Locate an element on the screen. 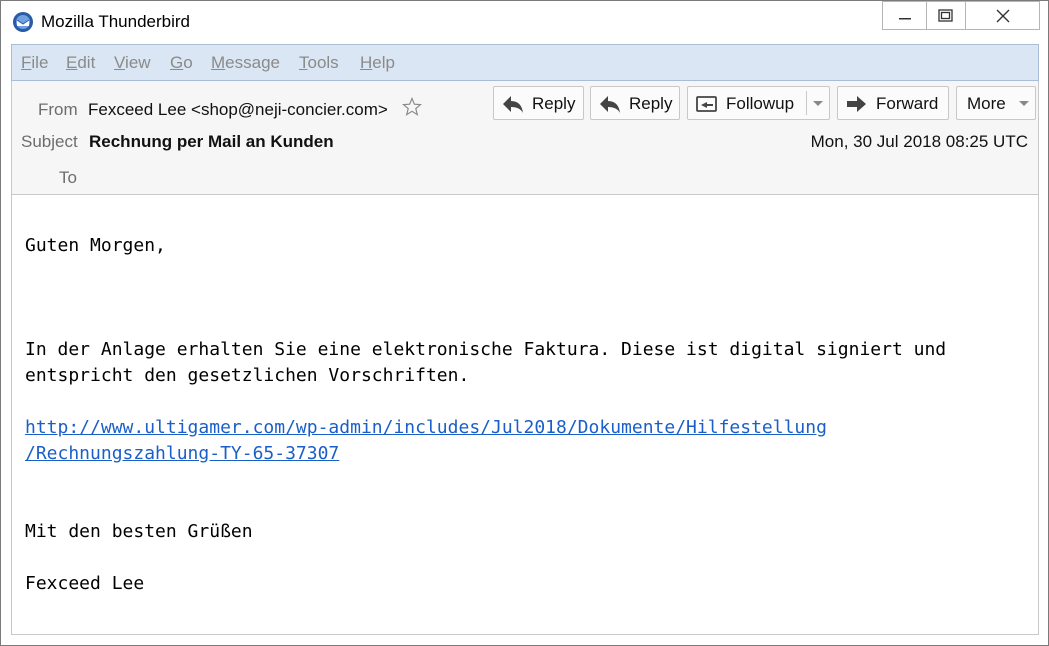 The image size is (1049, 646). window-title: Mozilla Thunderbird is located at coordinates (115, 21).